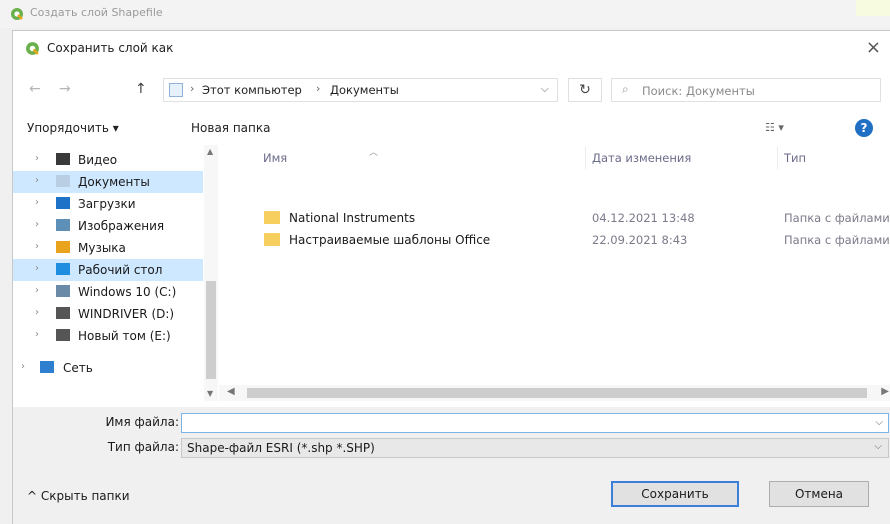  What do you see at coordinates (445, 14) in the screenshot?
I see `parent-window-titlebar: Создать слой Shapefile` at bounding box center [445, 14].